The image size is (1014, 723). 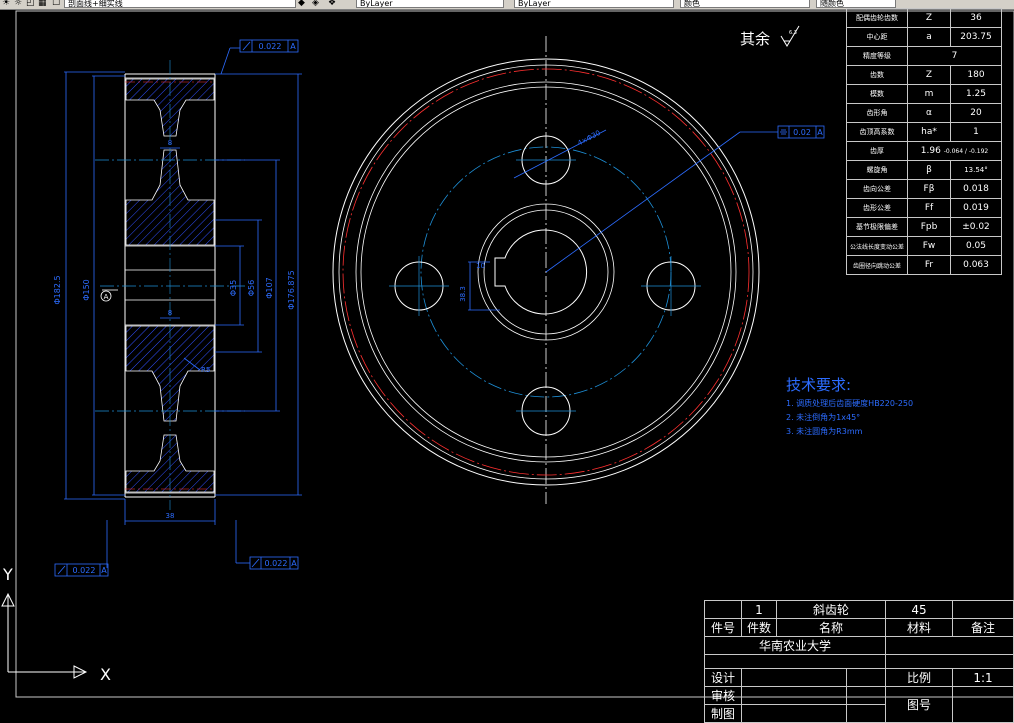 I want to click on table-row: 齿形公差 Ff 0.019, so click(x=924, y=208).